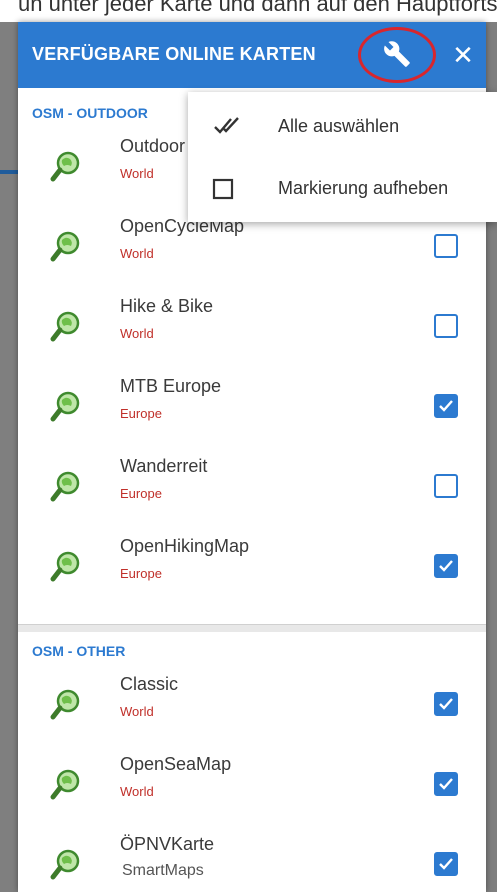 Image resolution: width=497 pixels, height=892 pixels. What do you see at coordinates (339, 126) in the screenshot?
I see `menu-item-label: Alle auswählen` at bounding box center [339, 126].